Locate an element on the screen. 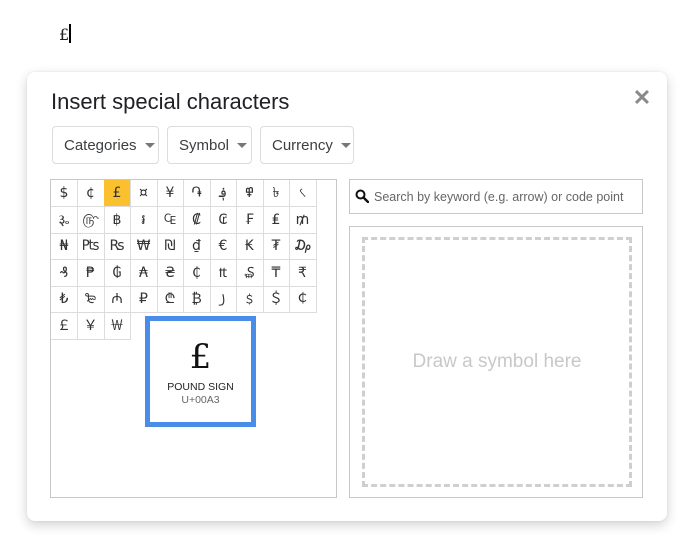  dialog-title: Insert special characters is located at coordinates (170, 101).